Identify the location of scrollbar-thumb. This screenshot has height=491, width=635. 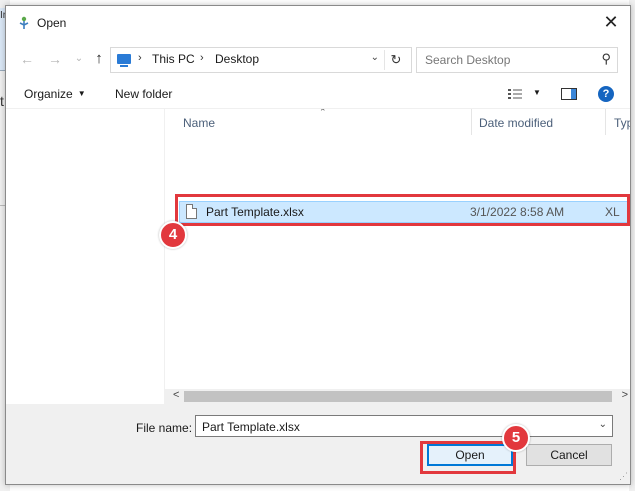
(398, 396).